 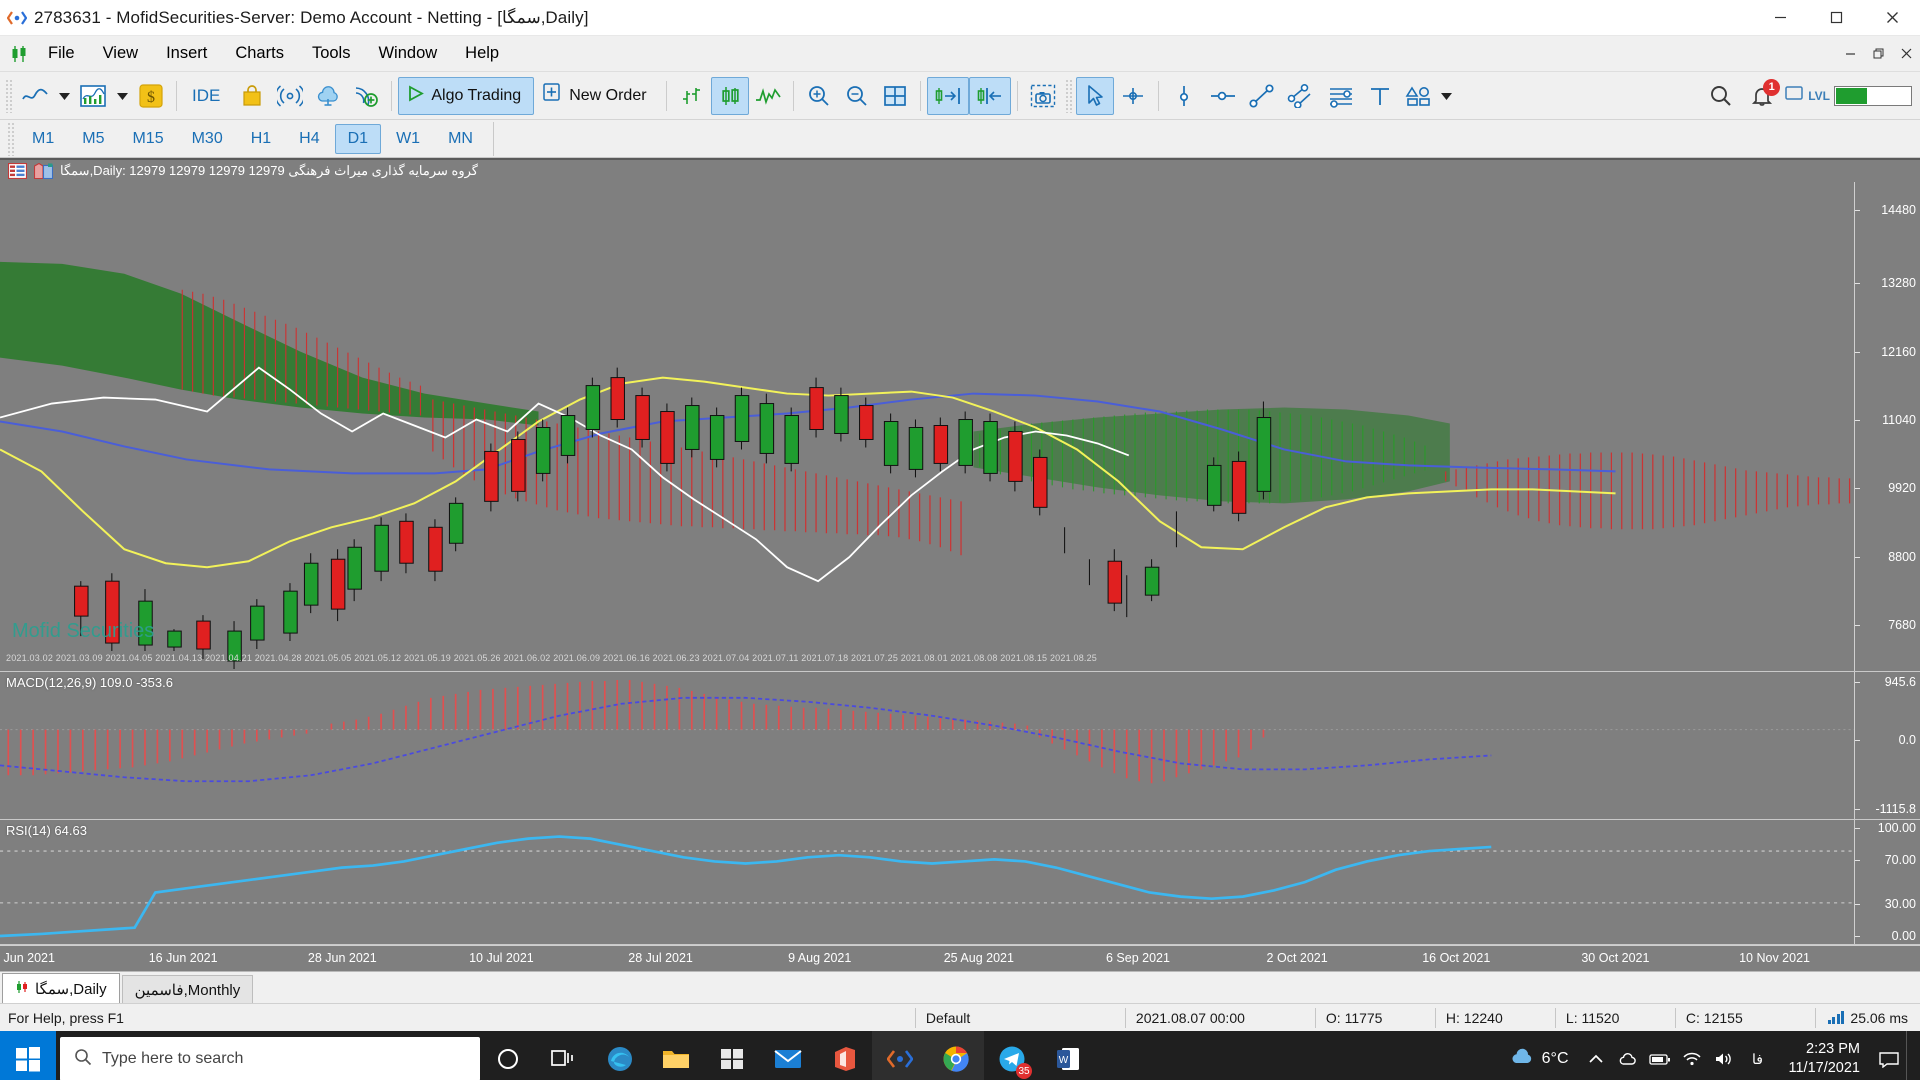 I want to click on indicators-icon, so click(x=93, y=96).